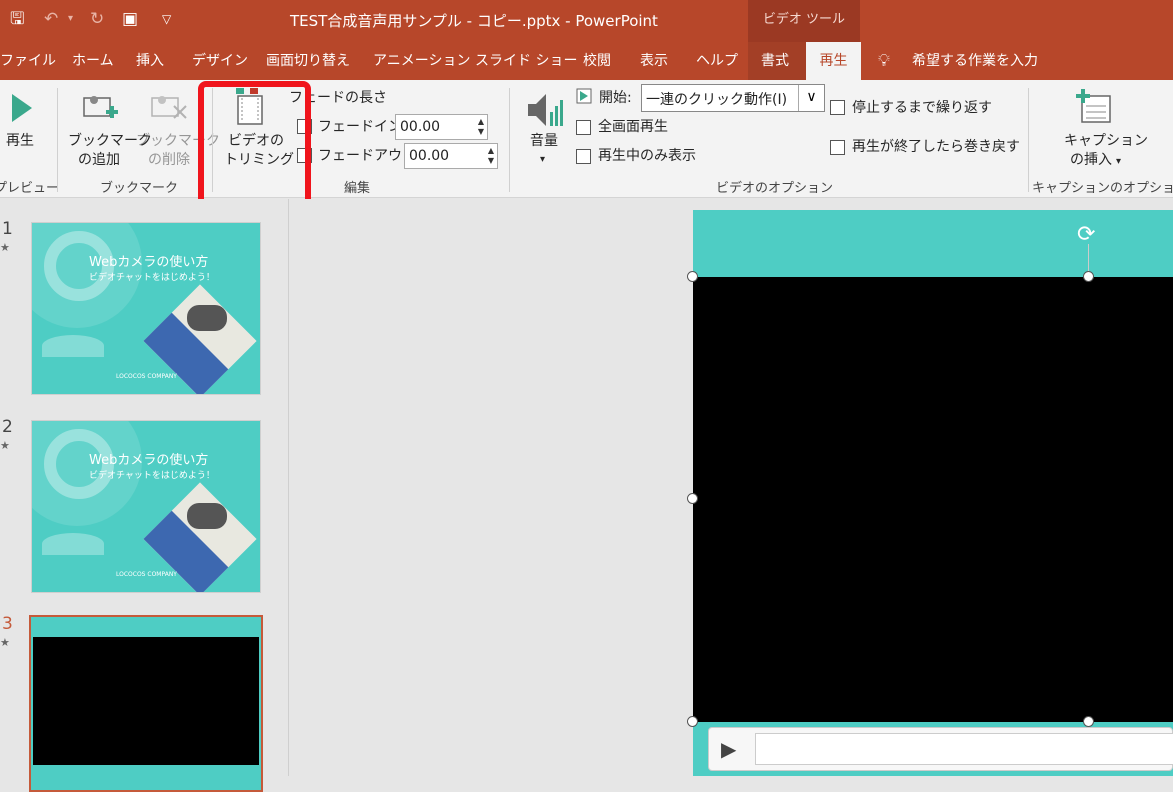 This screenshot has height=792, width=1173. Describe the element at coordinates (254, 144) in the screenshot. I see `highlight-annotation` at that location.